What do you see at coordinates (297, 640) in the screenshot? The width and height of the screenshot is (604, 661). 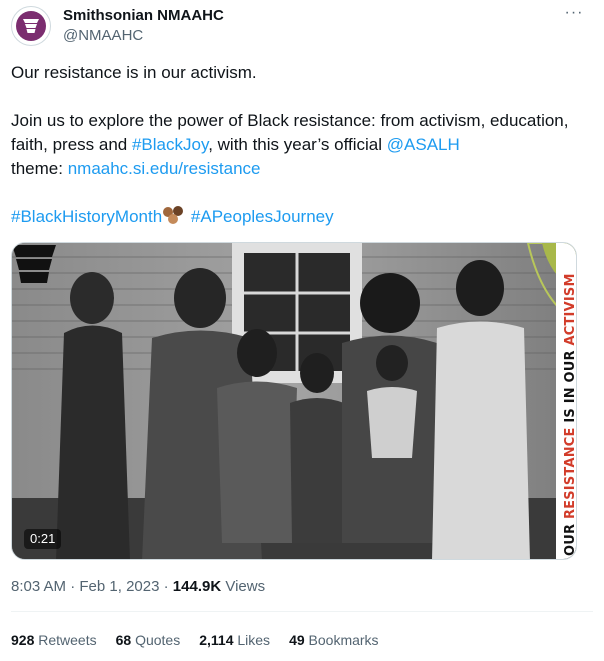 I see `stat-count: 49` at bounding box center [297, 640].